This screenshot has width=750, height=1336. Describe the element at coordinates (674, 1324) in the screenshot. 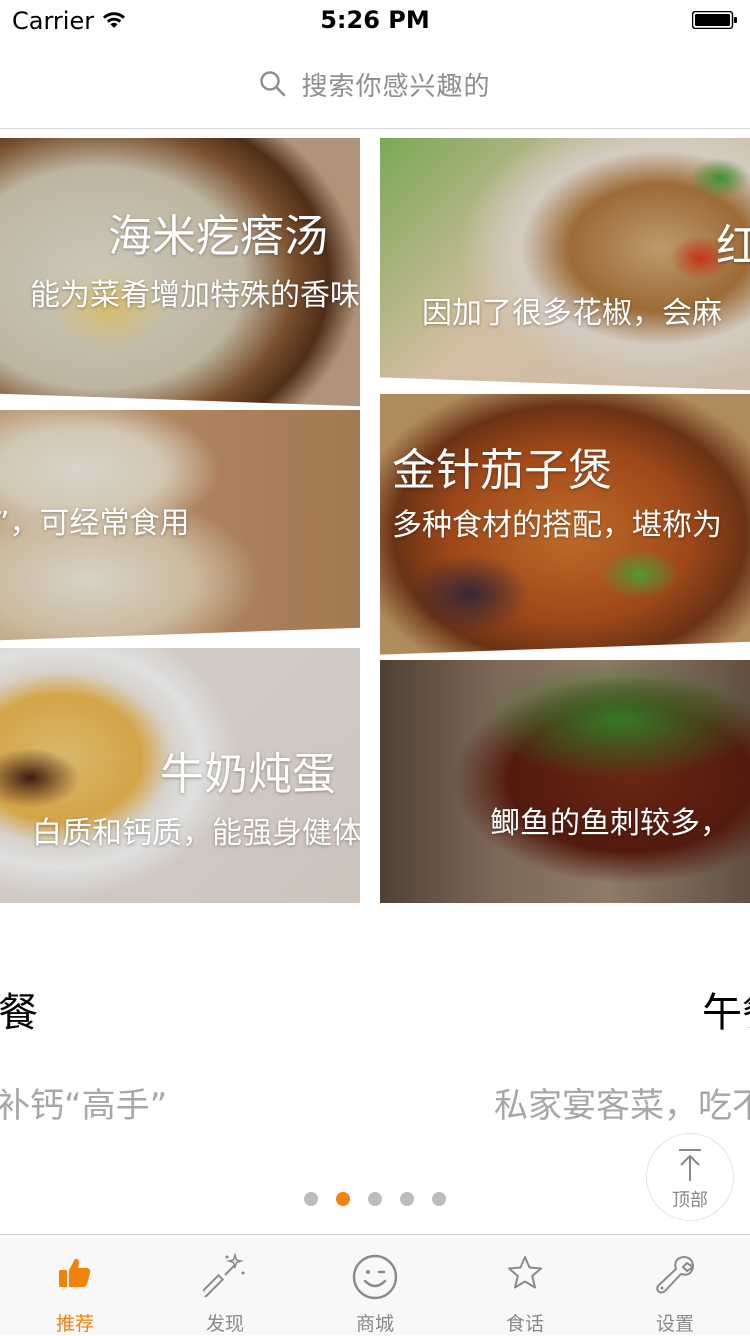

I see `tab-label: 设置` at that location.